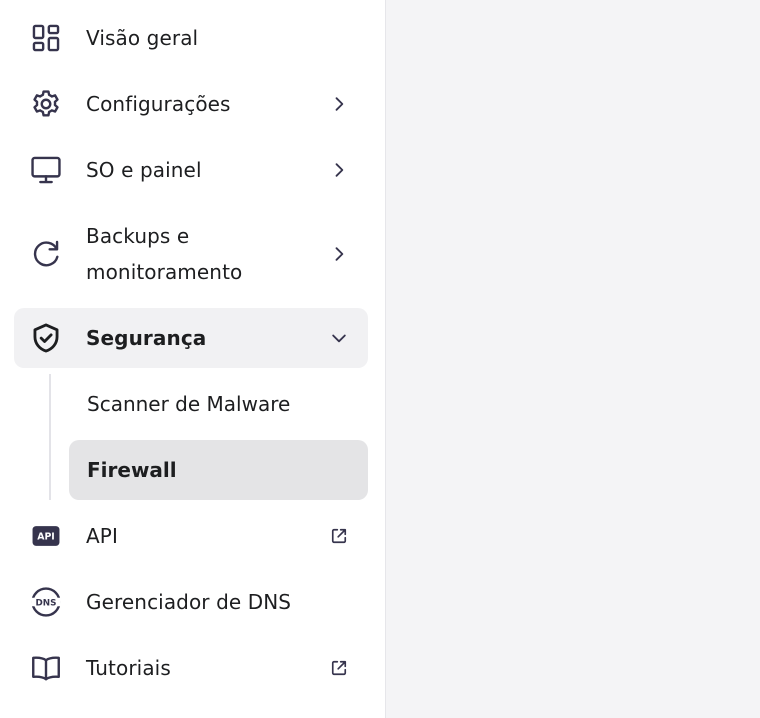 The height and width of the screenshot is (718, 760). What do you see at coordinates (189, 404) in the screenshot?
I see `sidebar-subitem-label: Scanner de Malware` at bounding box center [189, 404].